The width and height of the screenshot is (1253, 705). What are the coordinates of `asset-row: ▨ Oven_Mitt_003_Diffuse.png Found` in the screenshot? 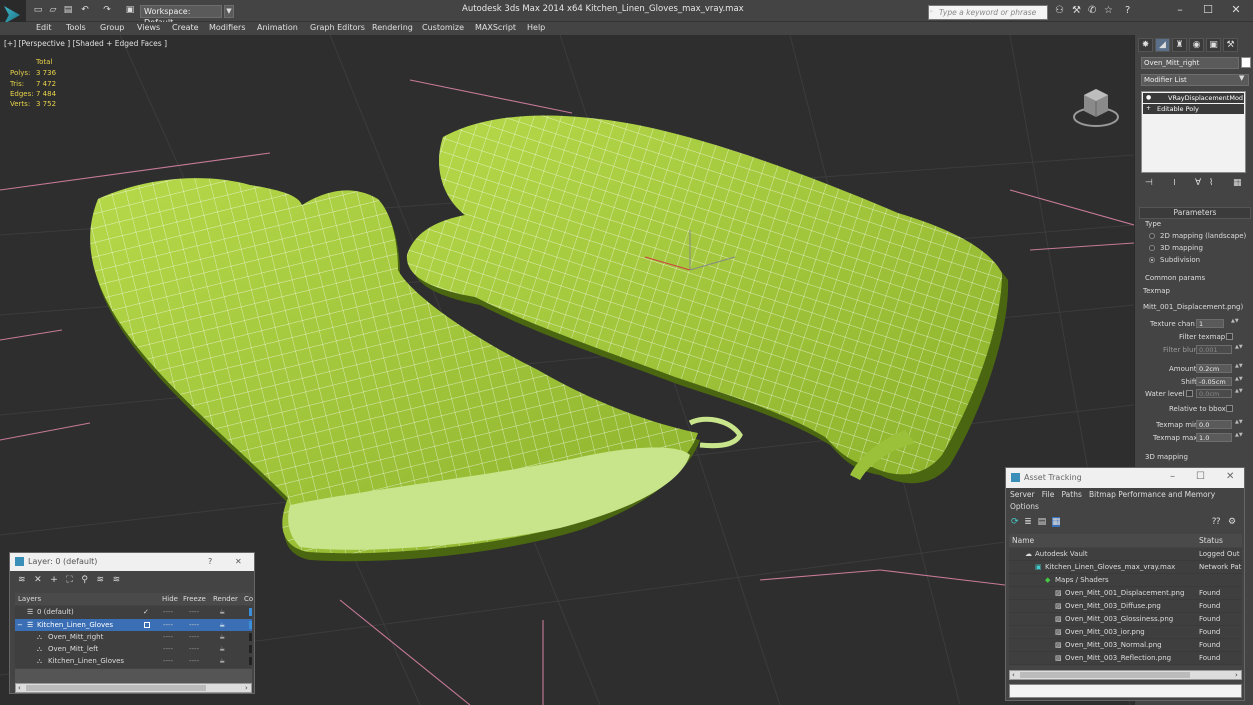 It's located at (1125, 606).